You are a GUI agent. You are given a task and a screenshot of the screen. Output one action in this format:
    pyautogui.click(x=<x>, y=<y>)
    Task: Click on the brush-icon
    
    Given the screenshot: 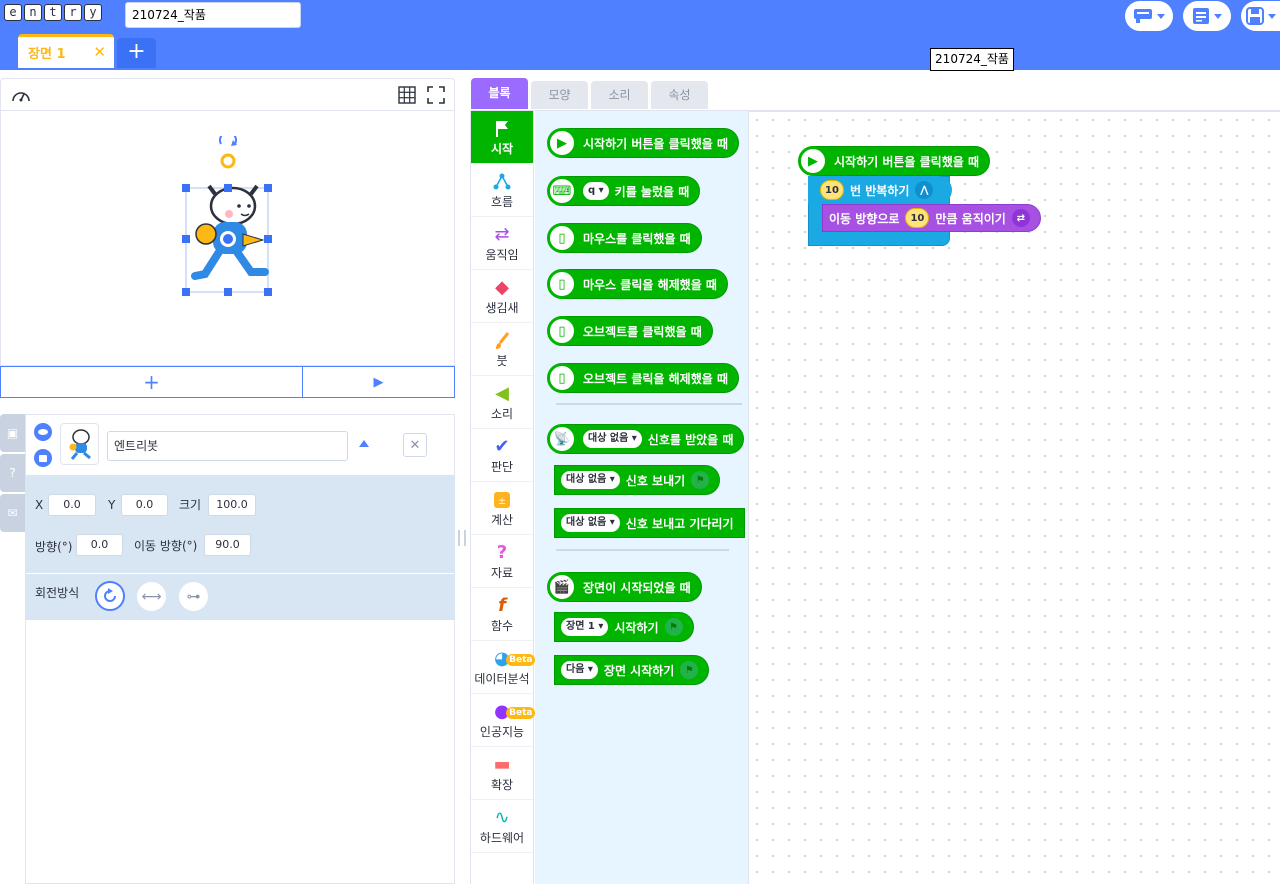 What is the action you would take?
    pyautogui.click(x=502, y=341)
    